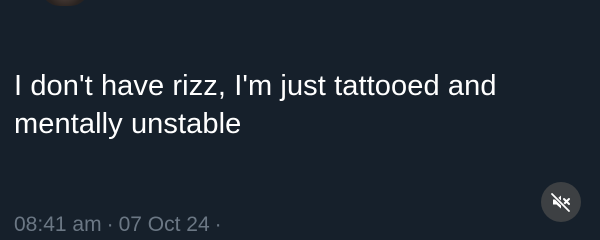  What do you see at coordinates (255, 86) in the screenshot?
I see `tweet-text-line-1: I don't have rizz, I'm just tattooed and` at bounding box center [255, 86].